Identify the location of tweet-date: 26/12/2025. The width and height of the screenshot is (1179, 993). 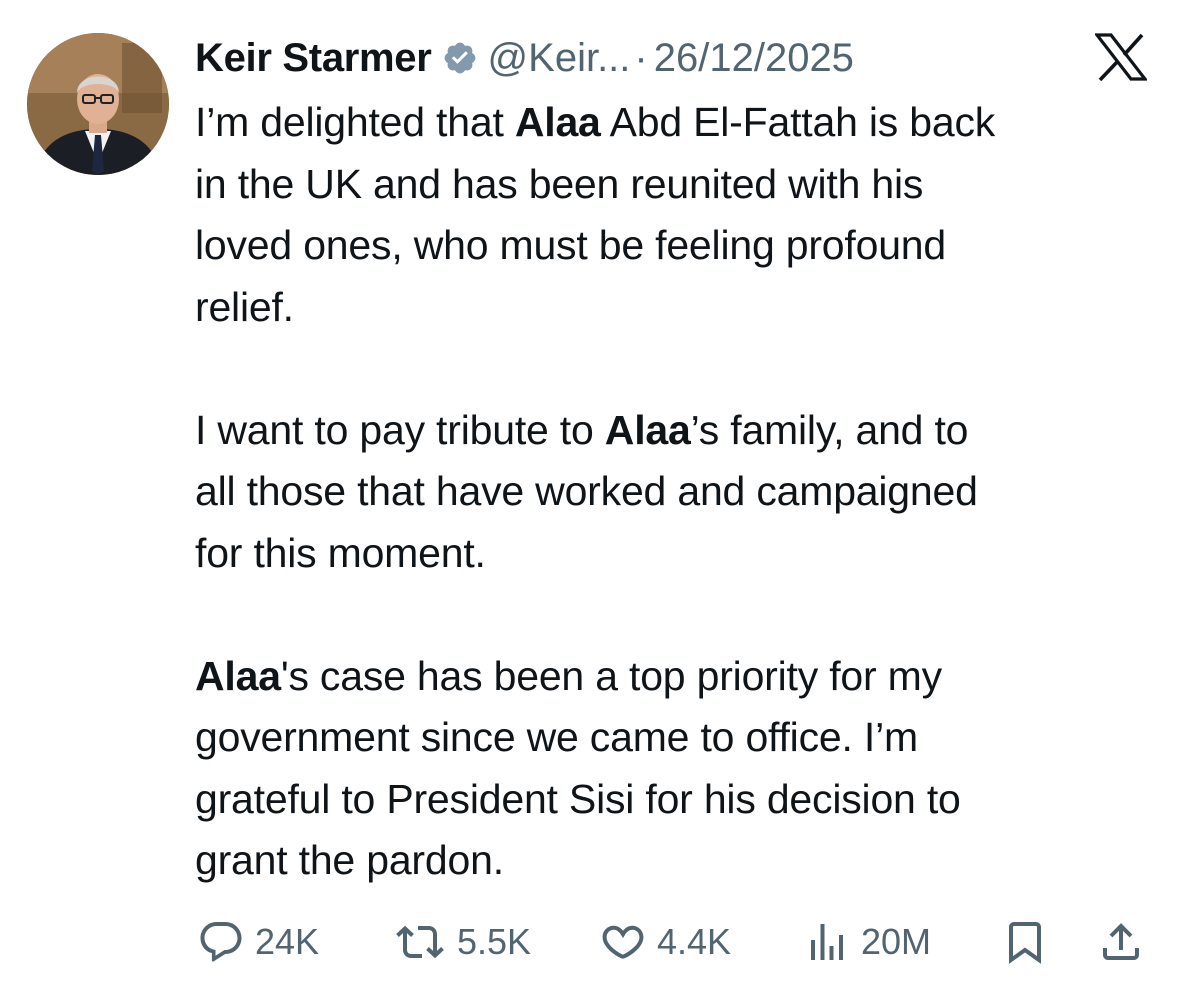
(754, 58).